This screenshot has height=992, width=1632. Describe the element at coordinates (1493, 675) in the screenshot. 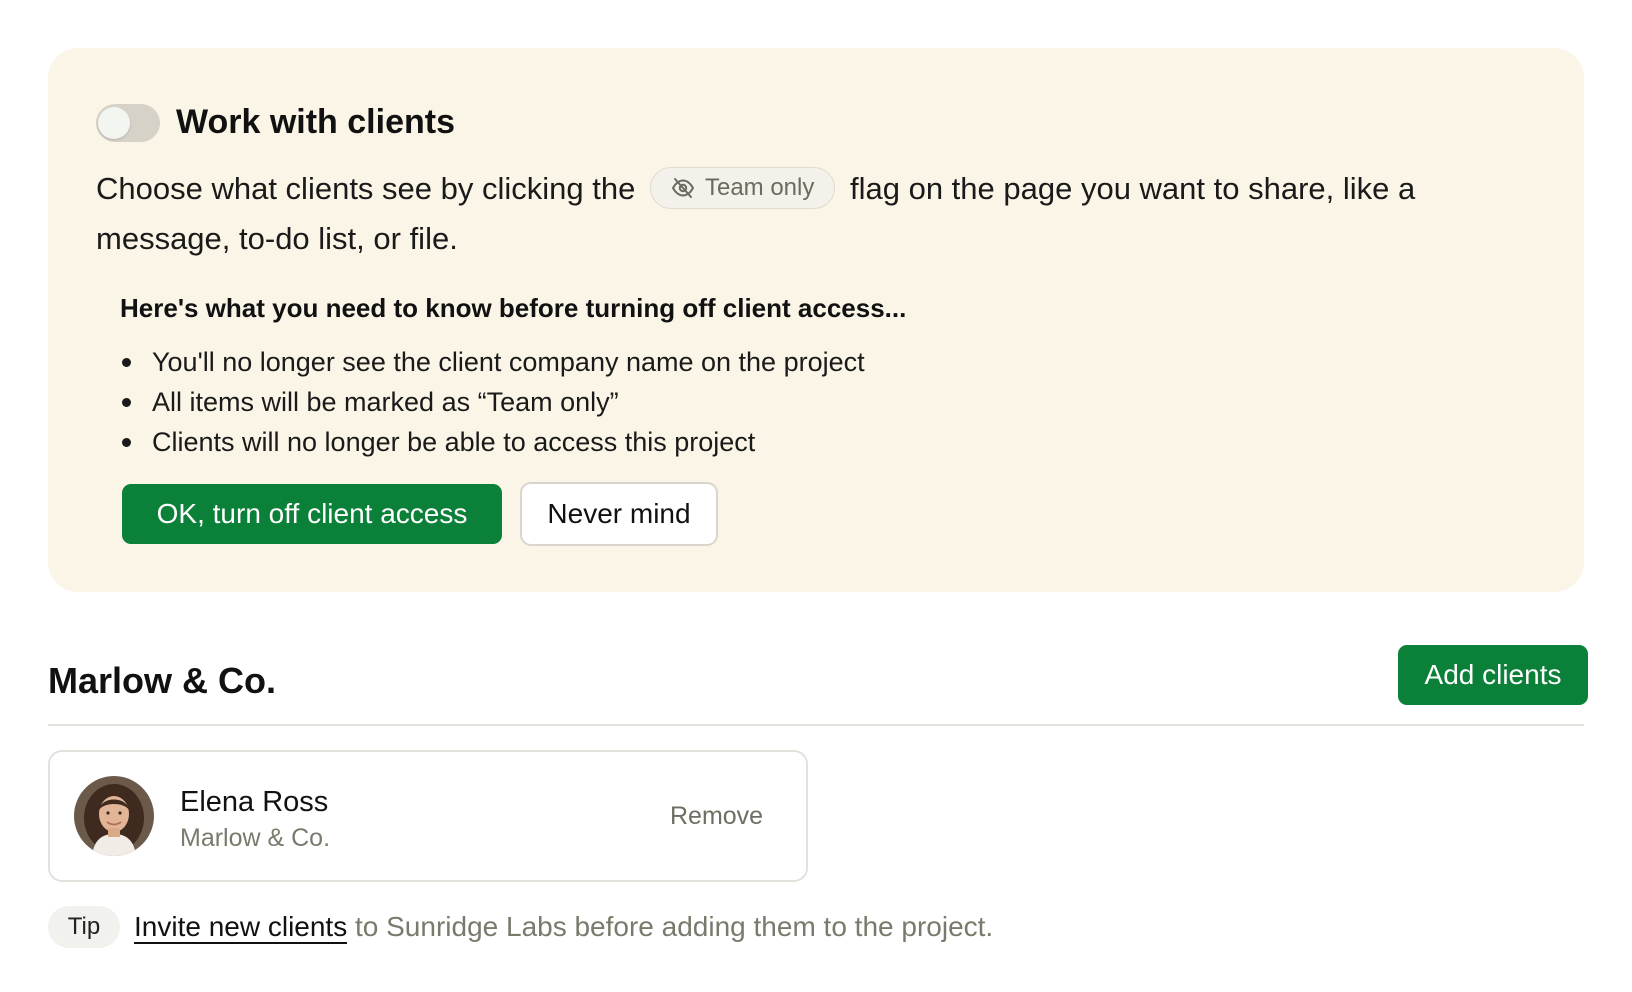

I see `add-clients-button: Add clients` at that location.